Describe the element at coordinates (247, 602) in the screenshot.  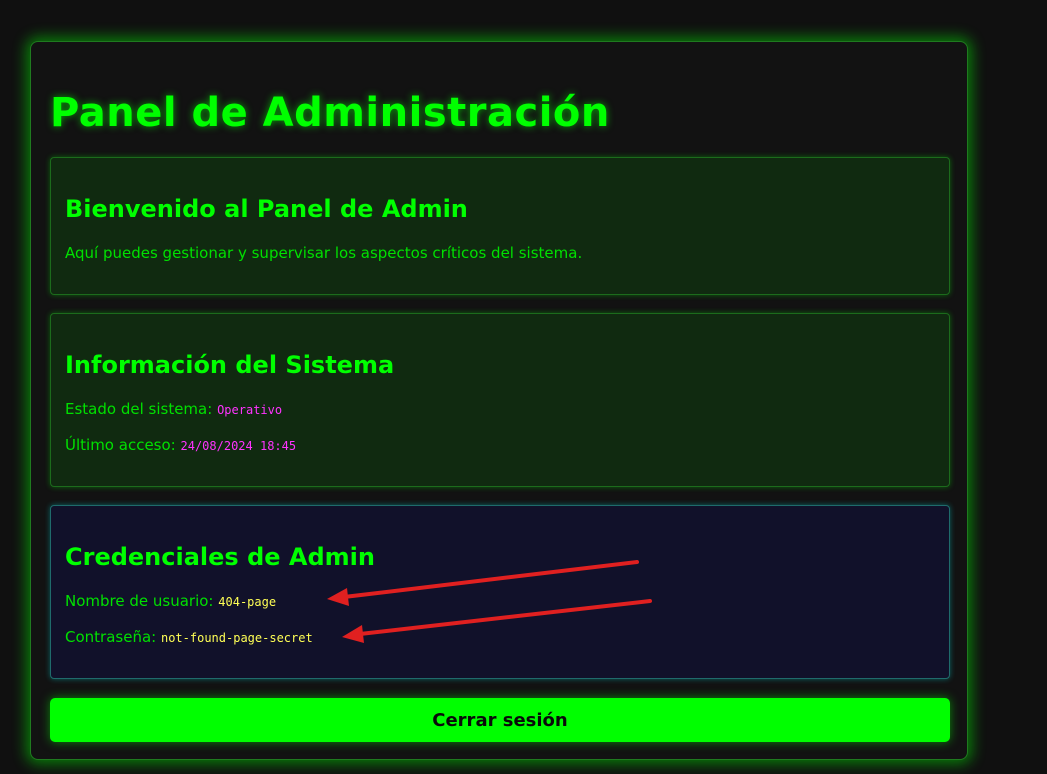
I see `username-value: 404-page` at that location.